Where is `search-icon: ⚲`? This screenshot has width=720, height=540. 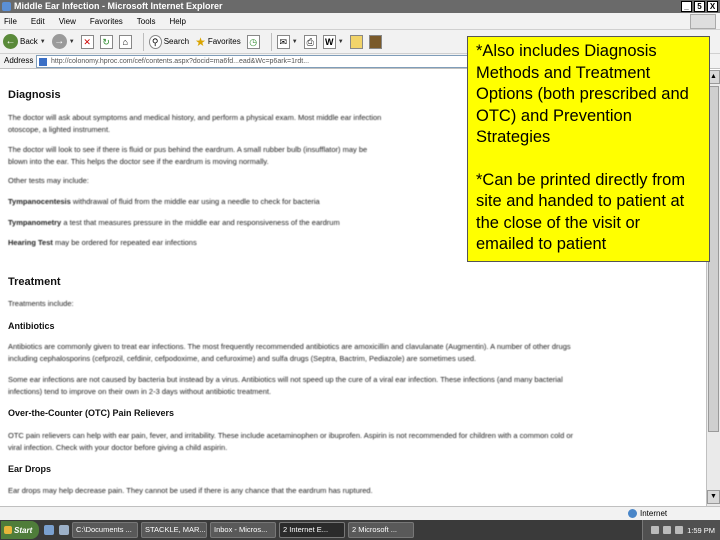 search-icon: ⚲ is located at coordinates (155, 41).